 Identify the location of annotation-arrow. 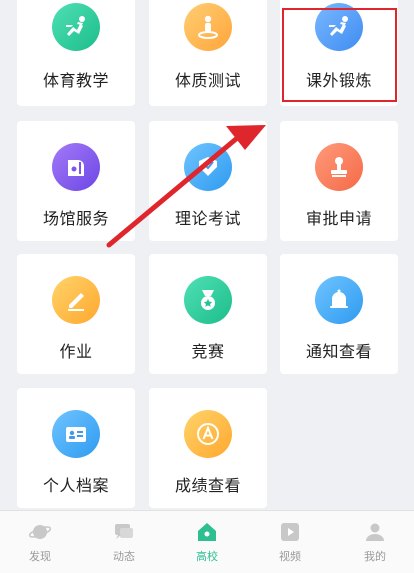
(186, 186).